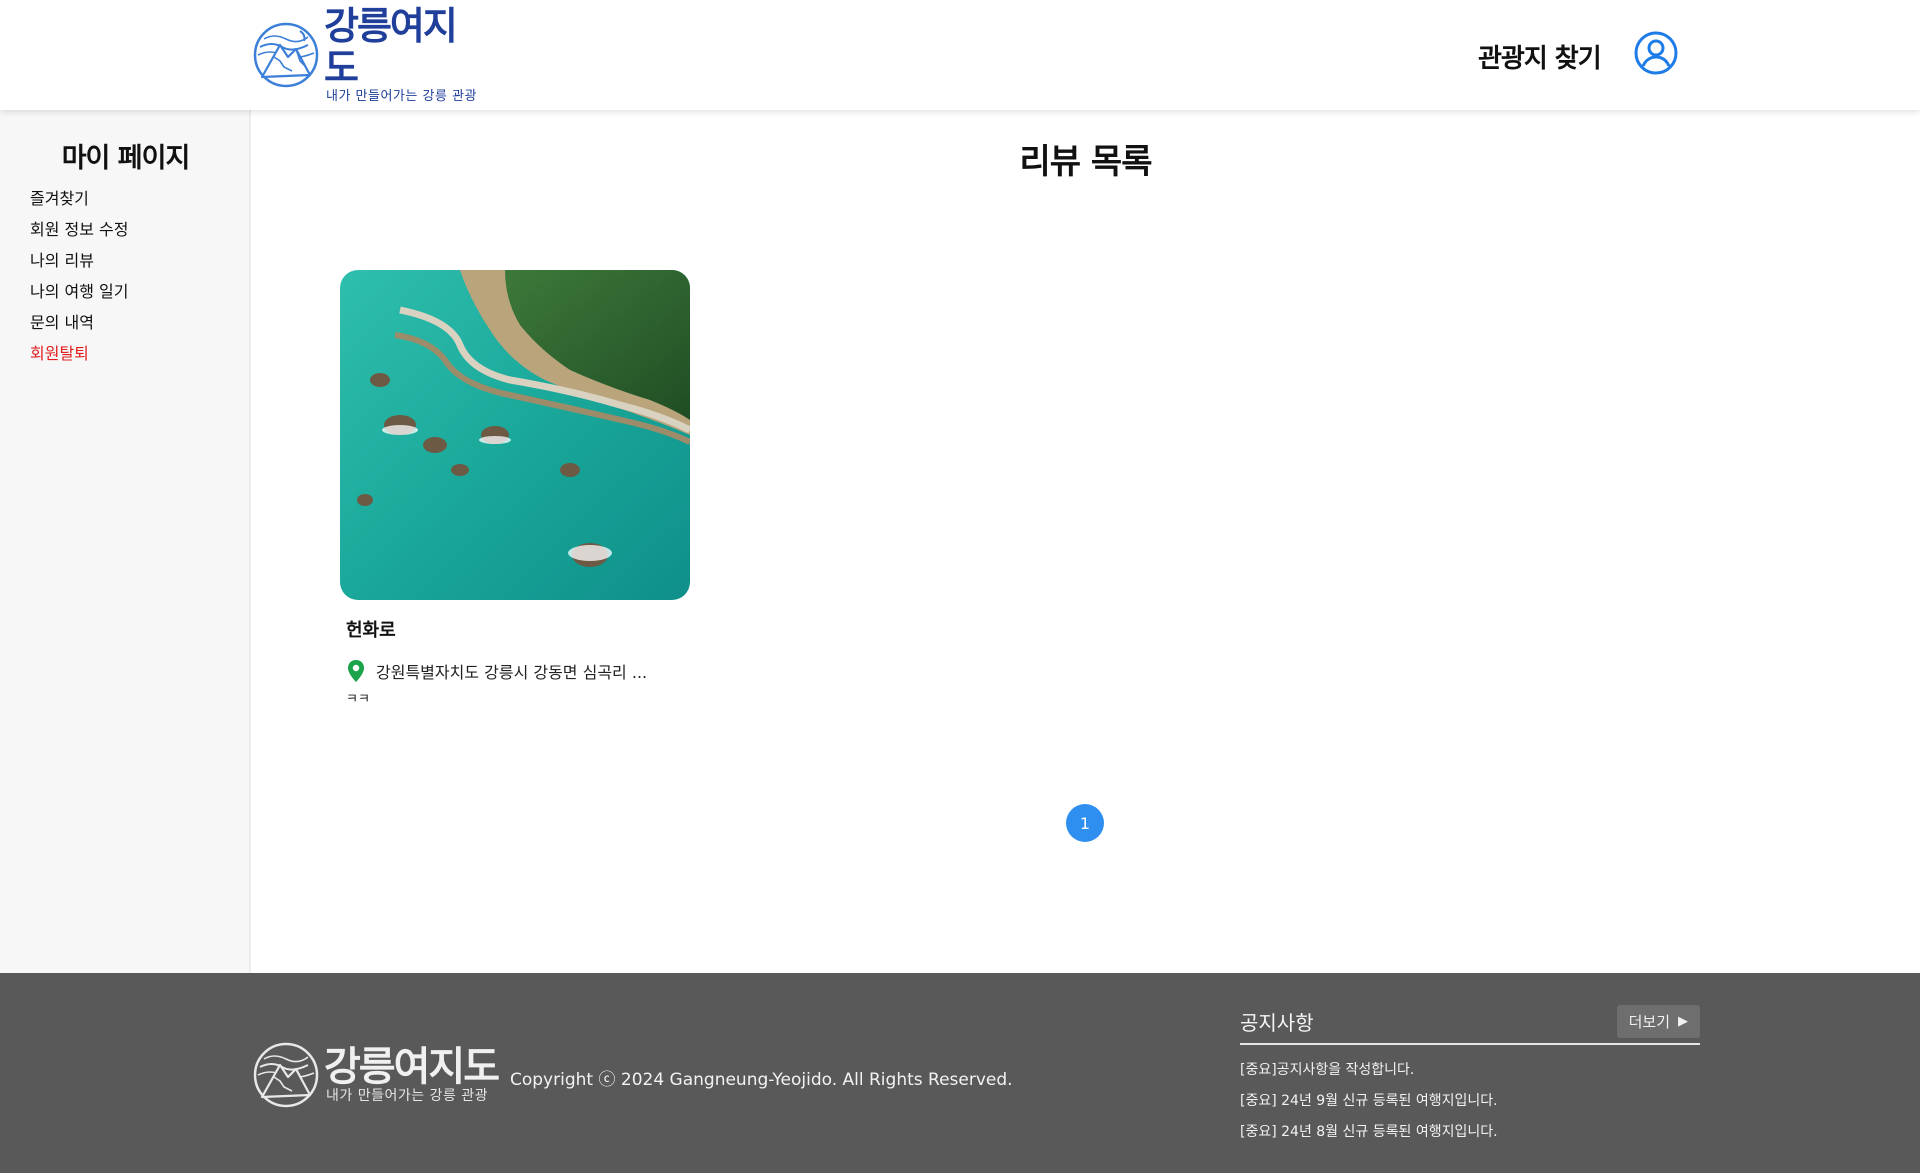  I want to click on notice-title: 공지사항, so click(1277, 1022).